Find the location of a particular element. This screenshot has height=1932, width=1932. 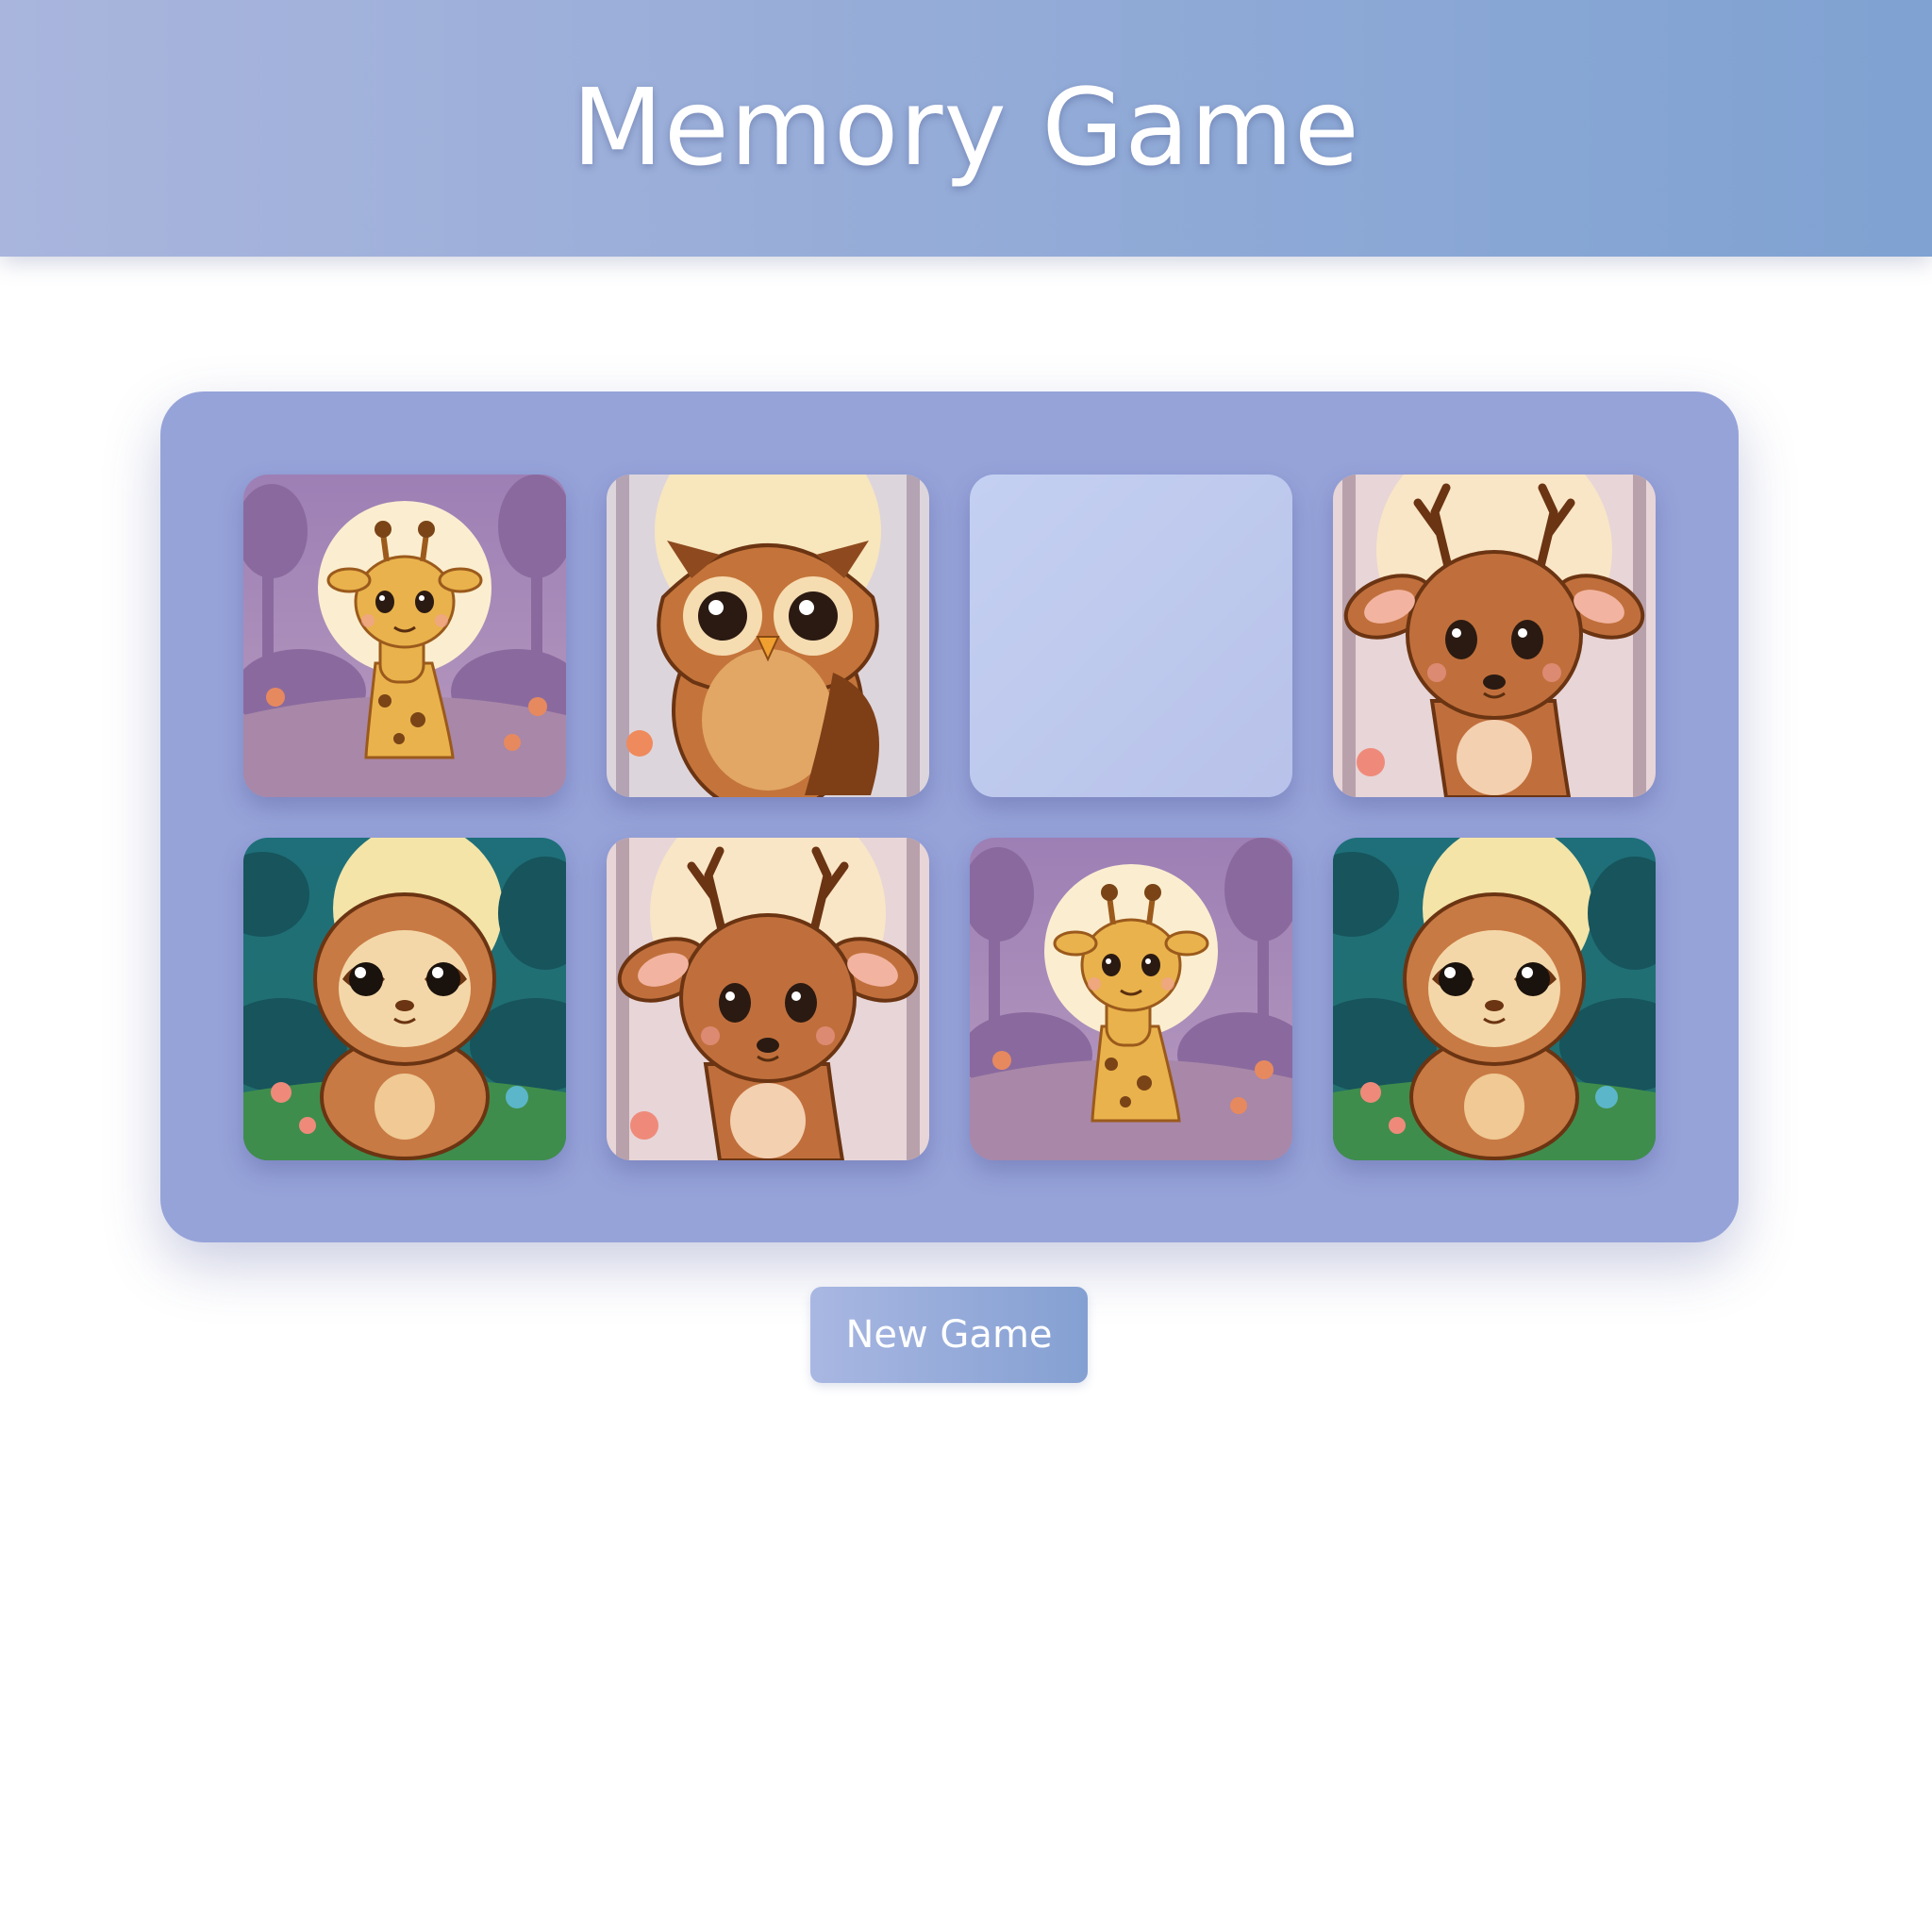

page-title: Memory Game is located at coordinates (966, 129).